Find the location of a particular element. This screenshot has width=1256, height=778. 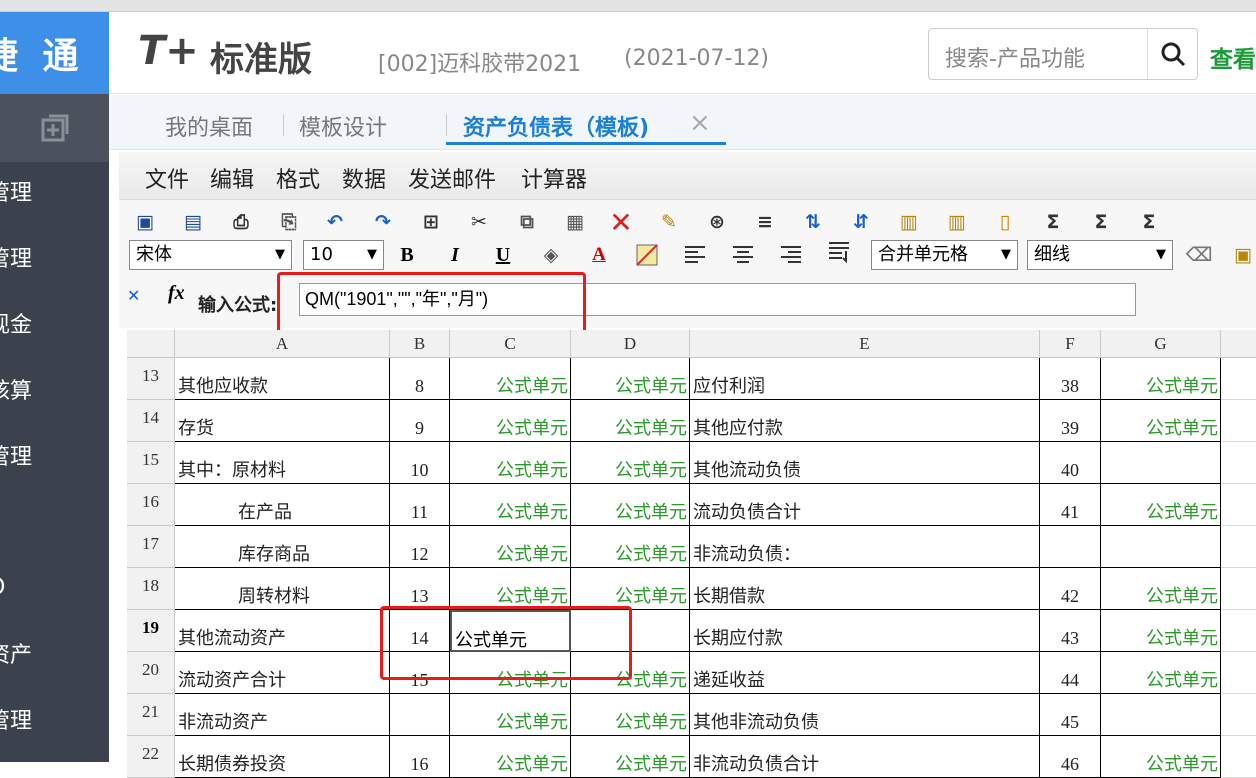

print-icon: ⎘ is located at coordinates (289, 222).